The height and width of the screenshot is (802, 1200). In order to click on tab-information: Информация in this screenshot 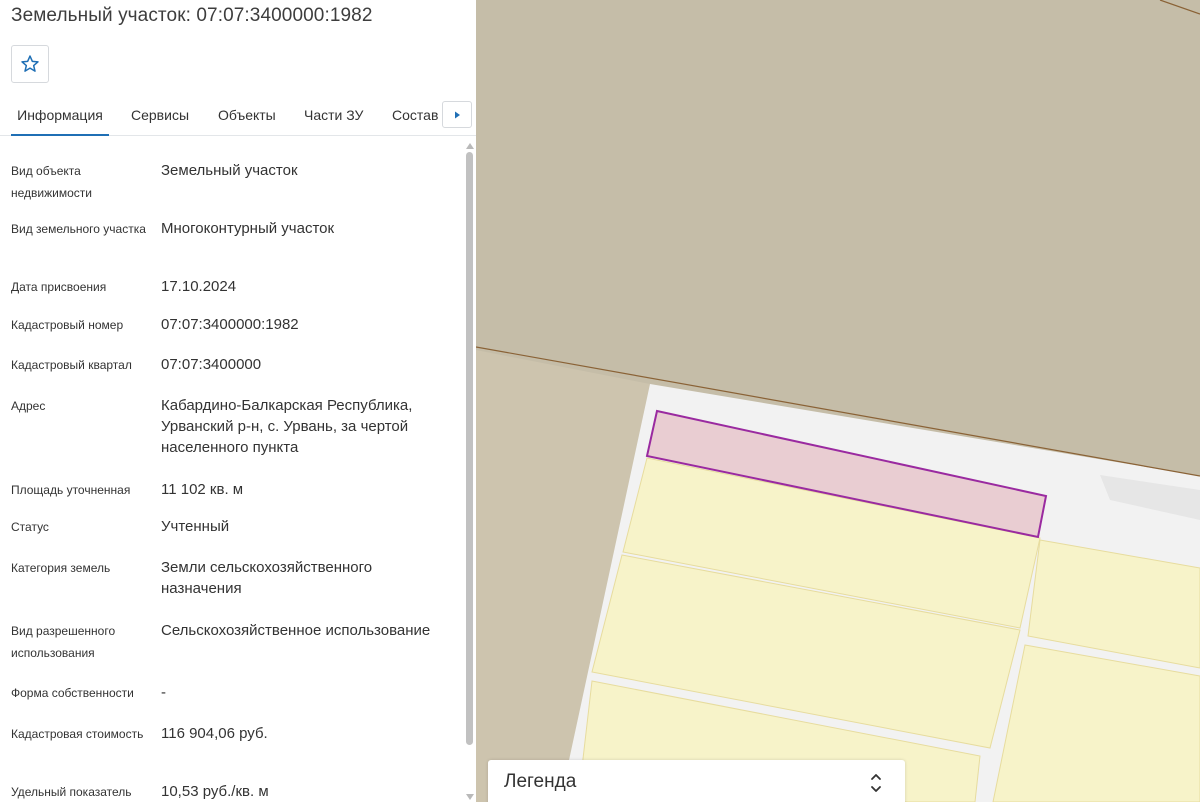, I will do `click(60, 115)`.